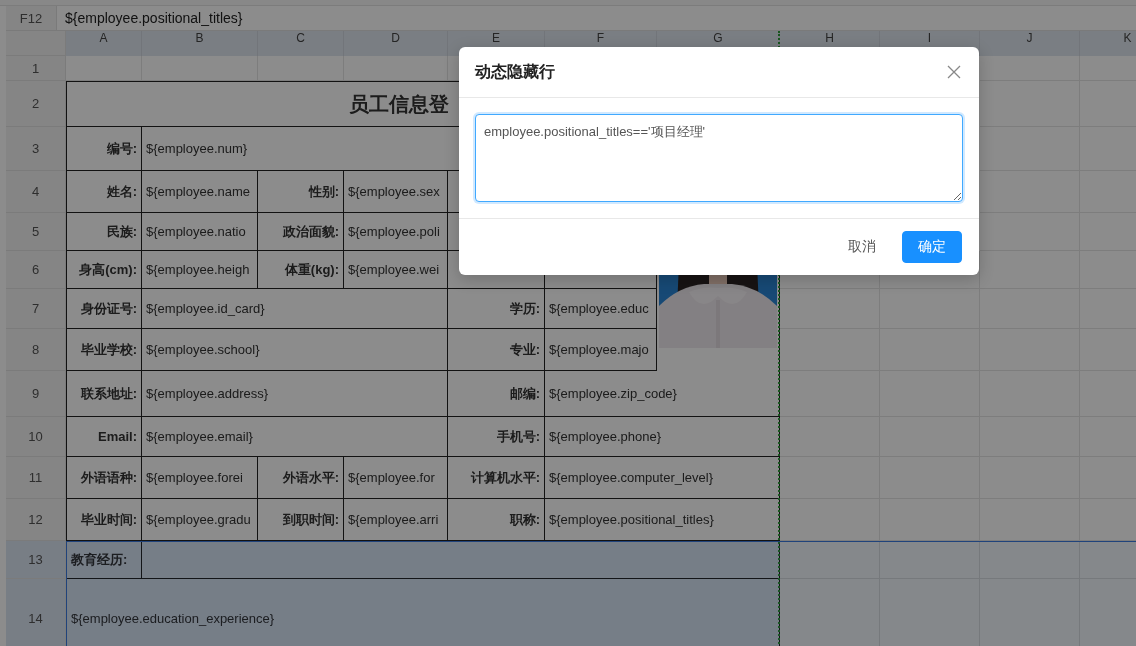 This screenshot has width=1136, height=646. What do you see at coordinates (36, 394) in the screenshot?
I see `row-header: 9` at bounding box center [36, 394].